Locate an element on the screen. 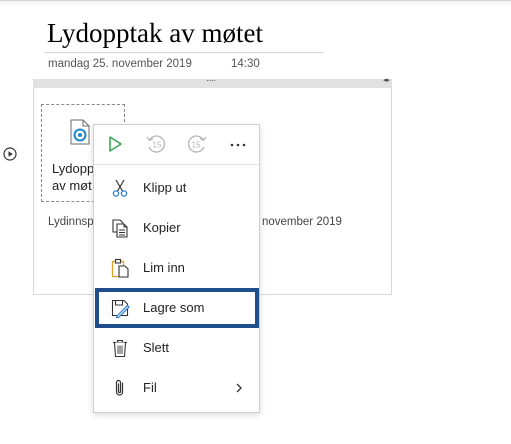  forward-15-icon: 15 is located at coordinates (197, 144).